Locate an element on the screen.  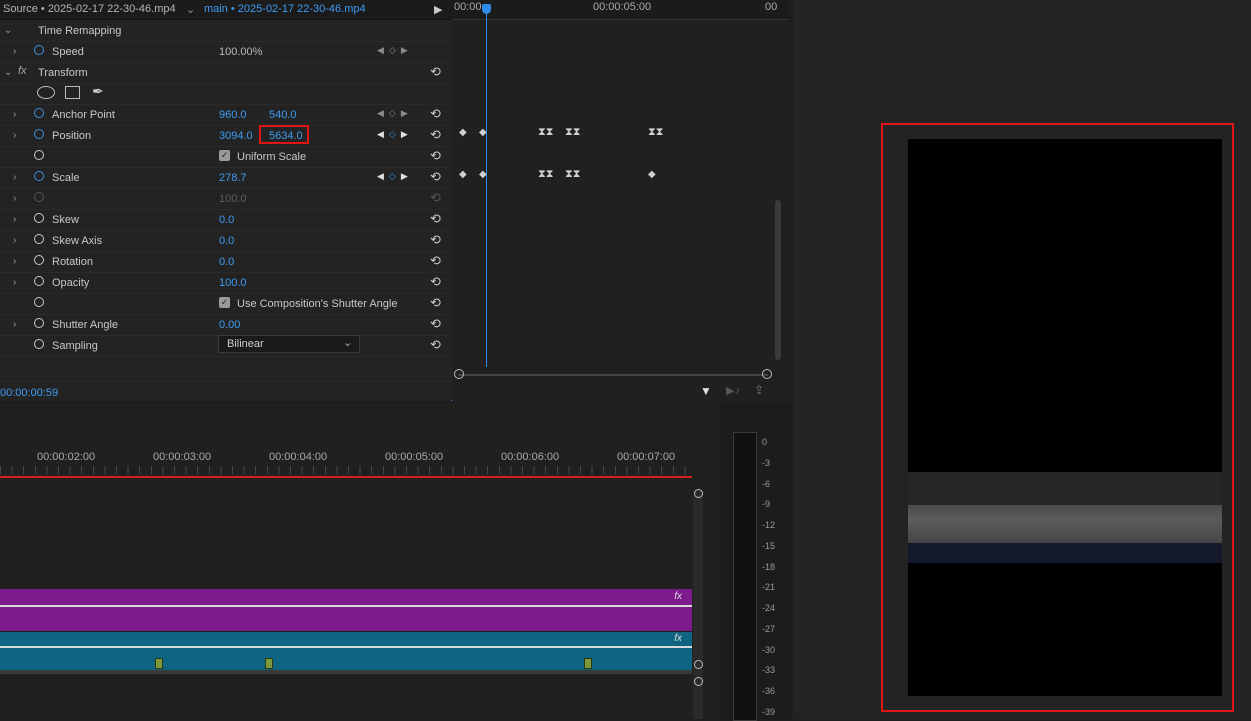
opacity-row: › Opacity 100.0 ⟲ is located at coordinates (225, 283).